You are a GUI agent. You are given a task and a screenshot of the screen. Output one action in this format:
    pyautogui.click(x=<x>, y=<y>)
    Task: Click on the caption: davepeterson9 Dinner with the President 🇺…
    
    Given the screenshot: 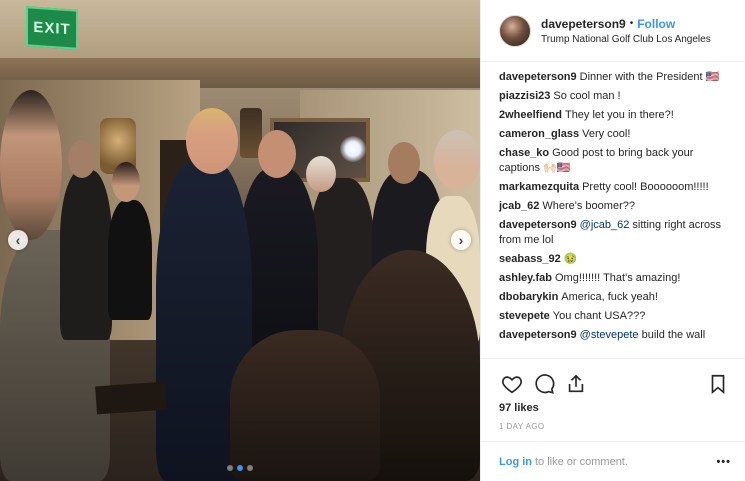 What is the action you would take?
    pyautogui.click(x=615, y=77)
    